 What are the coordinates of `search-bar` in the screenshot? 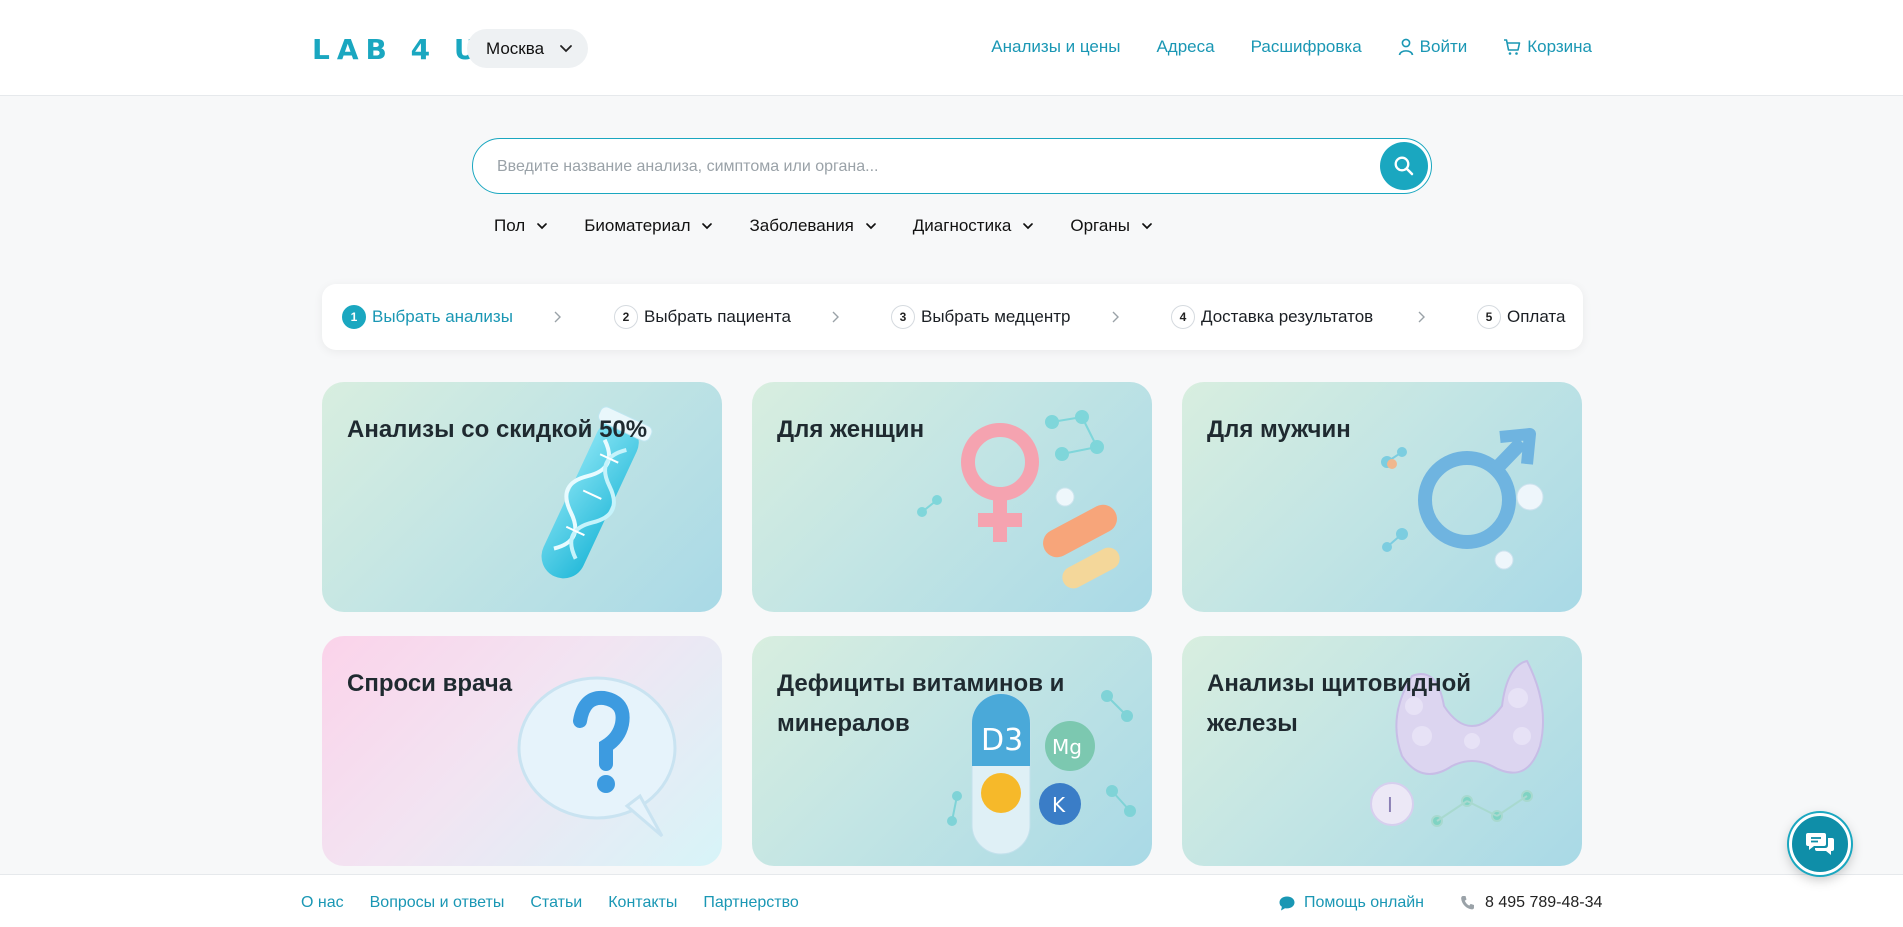 It's located at (952, 166).